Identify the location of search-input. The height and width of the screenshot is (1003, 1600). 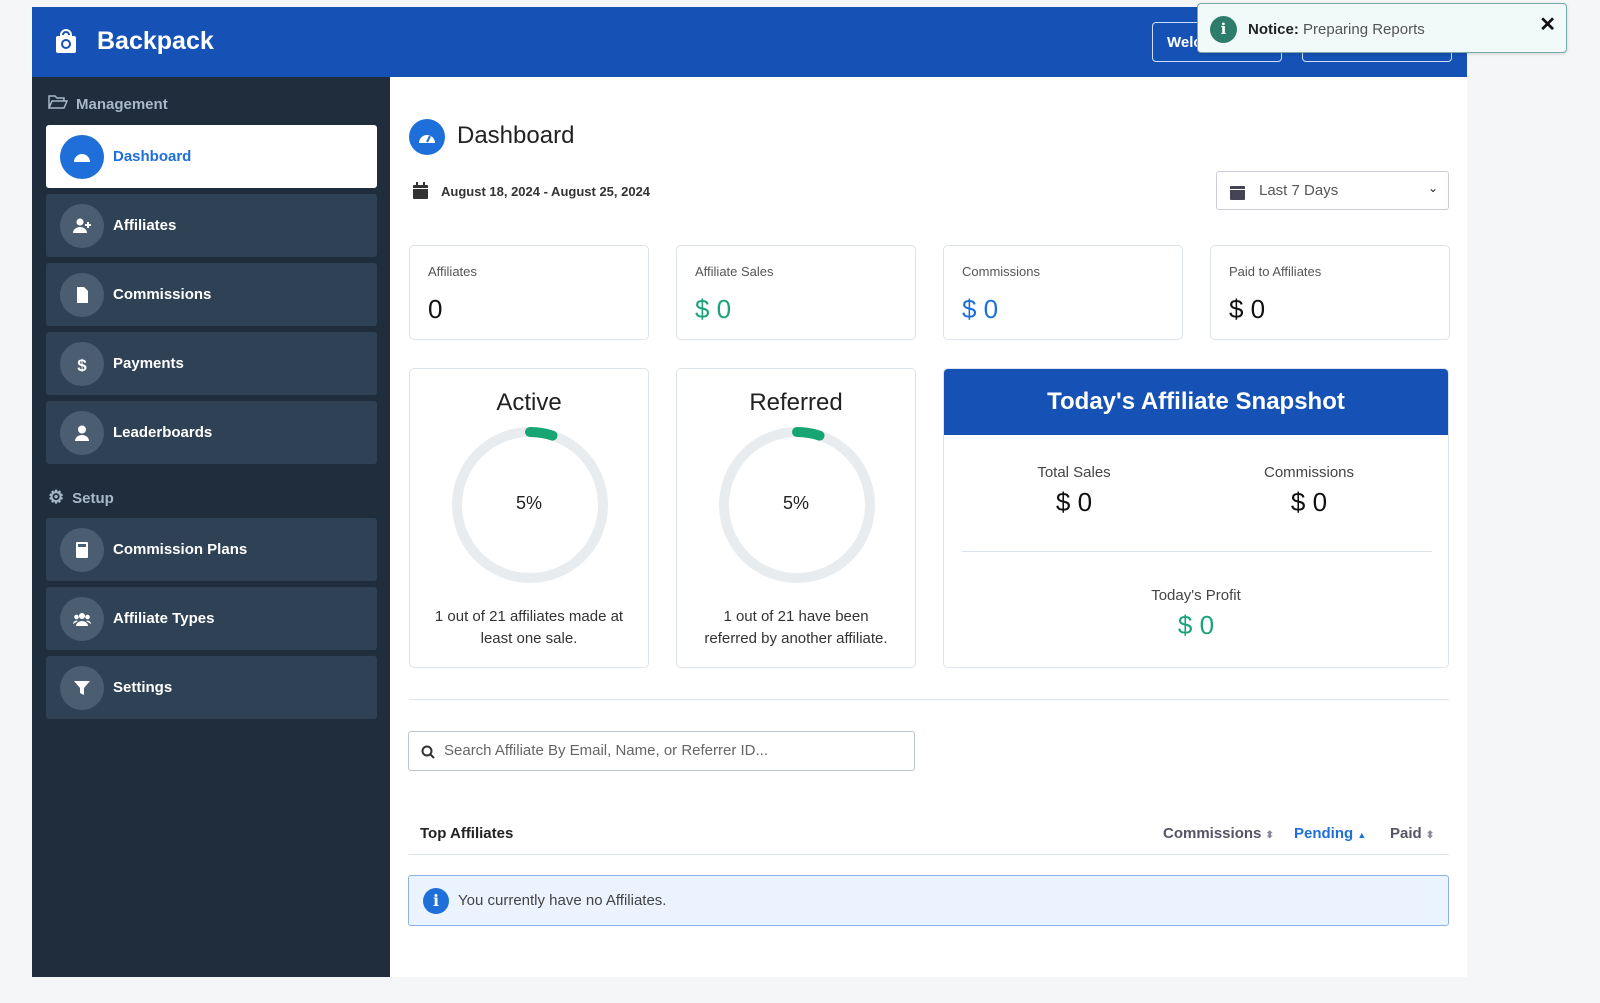
(674, 750).